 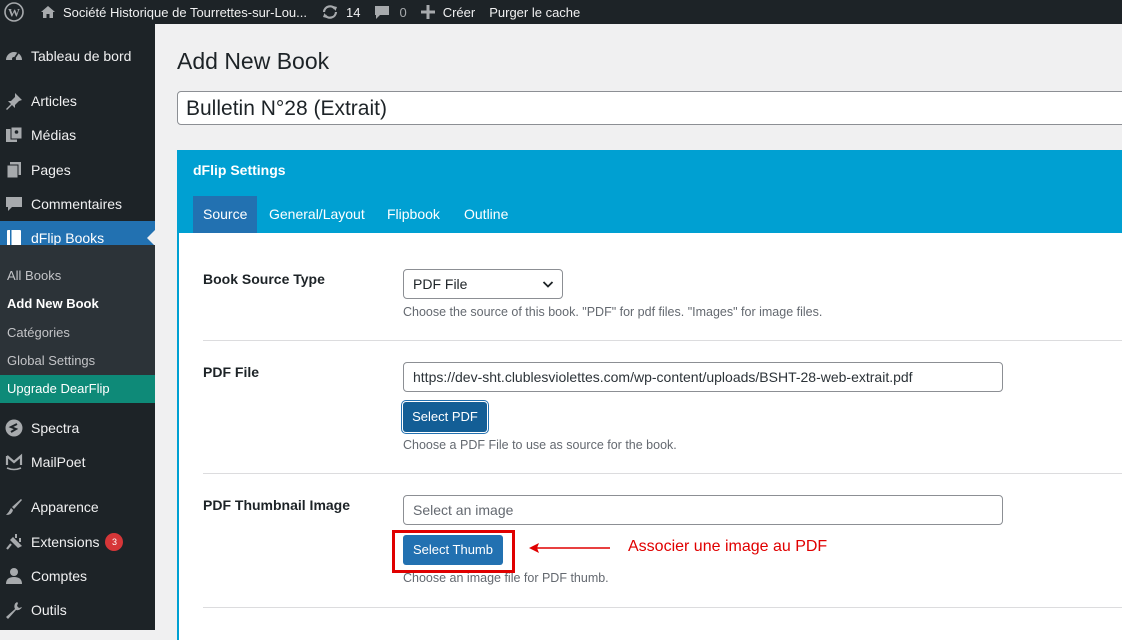 What do you see at coordinates (14, 428) in the screenshot?
I see `spectra-icon` at bounding box center [14, 428].